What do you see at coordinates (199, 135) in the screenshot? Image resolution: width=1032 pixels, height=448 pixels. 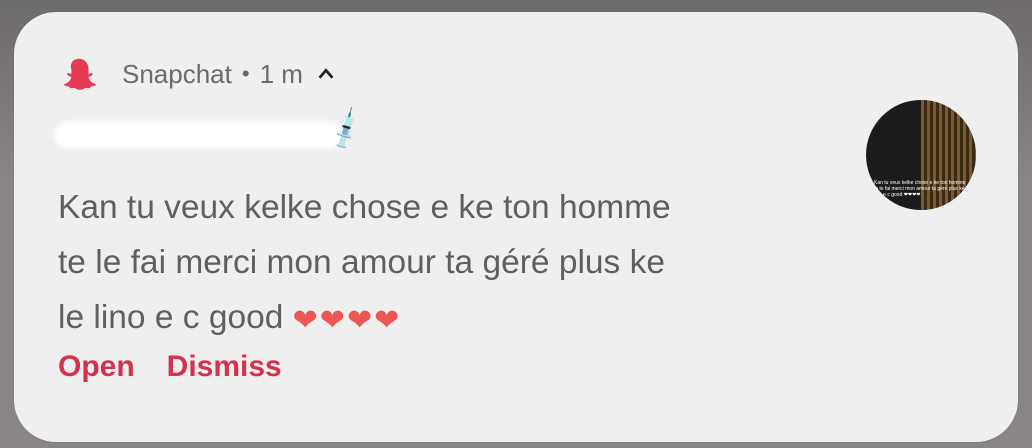 I see `redaction-blur` at bounding box center [199, 135].